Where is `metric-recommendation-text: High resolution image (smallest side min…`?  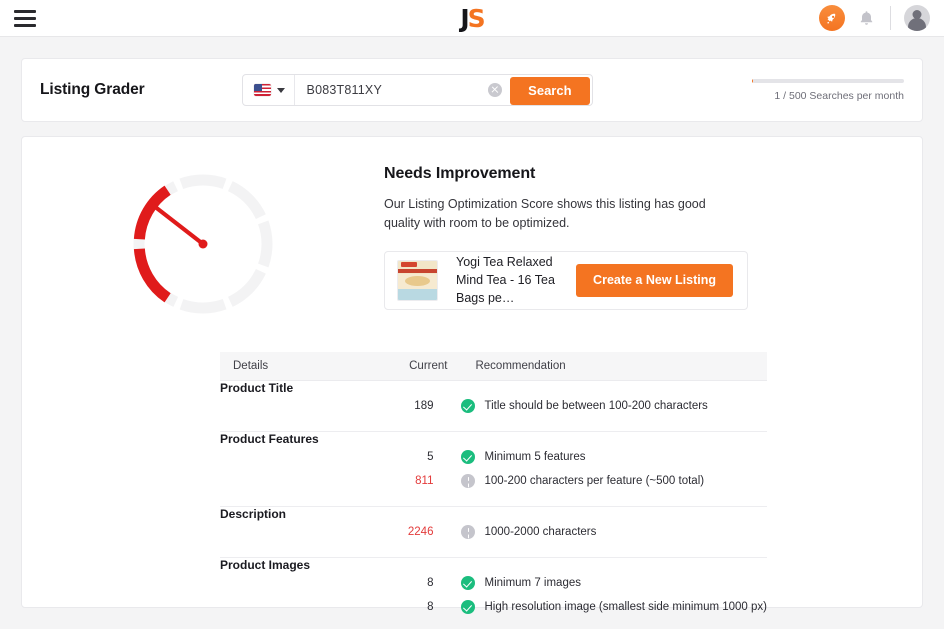
metric-recommendation-text: High resolution image (smallest side min… is located at coordinates (625, 607).